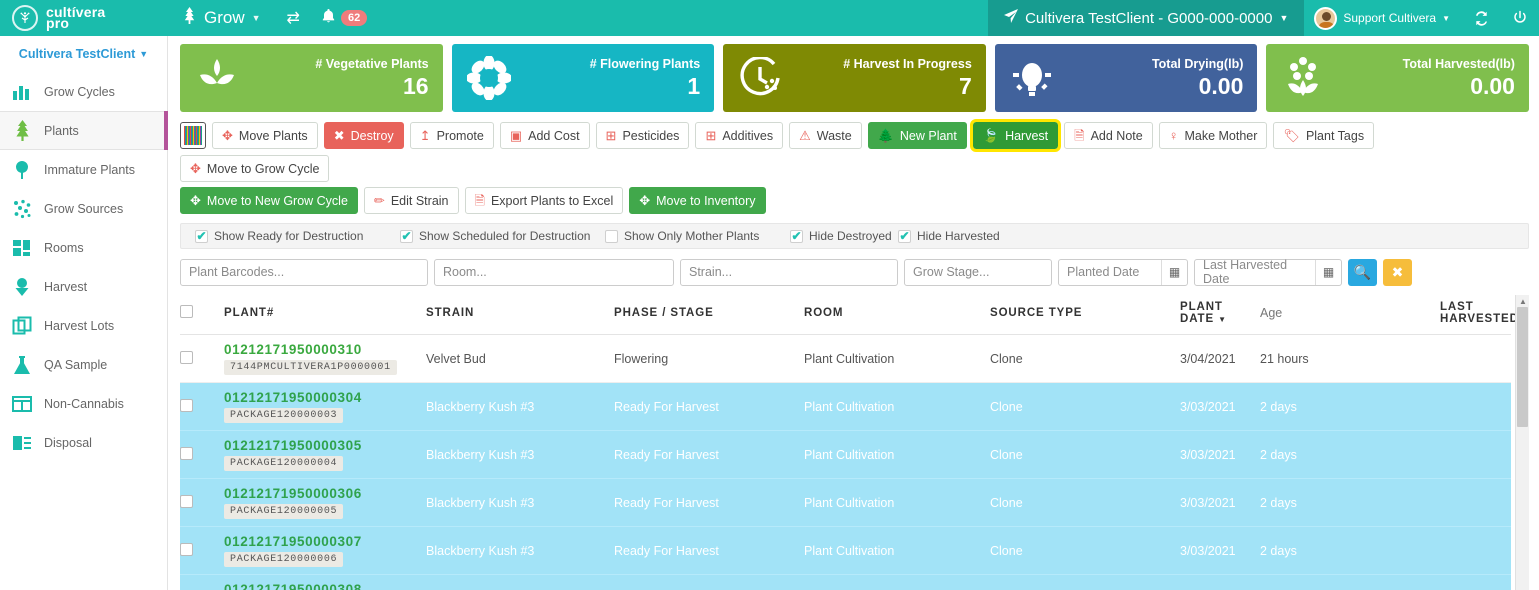  What do you see at coordinates (1383, 18) in the screenshot?
I see `user-menu: Support Cultivera ▼` at bounding box center [1383, 18].